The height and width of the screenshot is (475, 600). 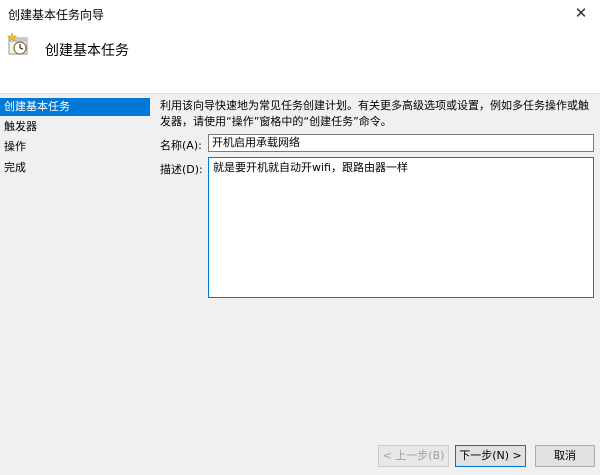 What do you see at coordinates (565, 456) in the screenshot?
I see `cancel-button: 取消` at bounding box center [565, 456].